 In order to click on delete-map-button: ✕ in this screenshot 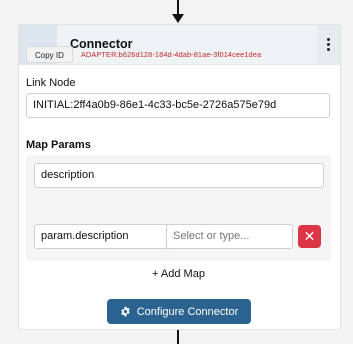, I will do `click(309, 236)`.